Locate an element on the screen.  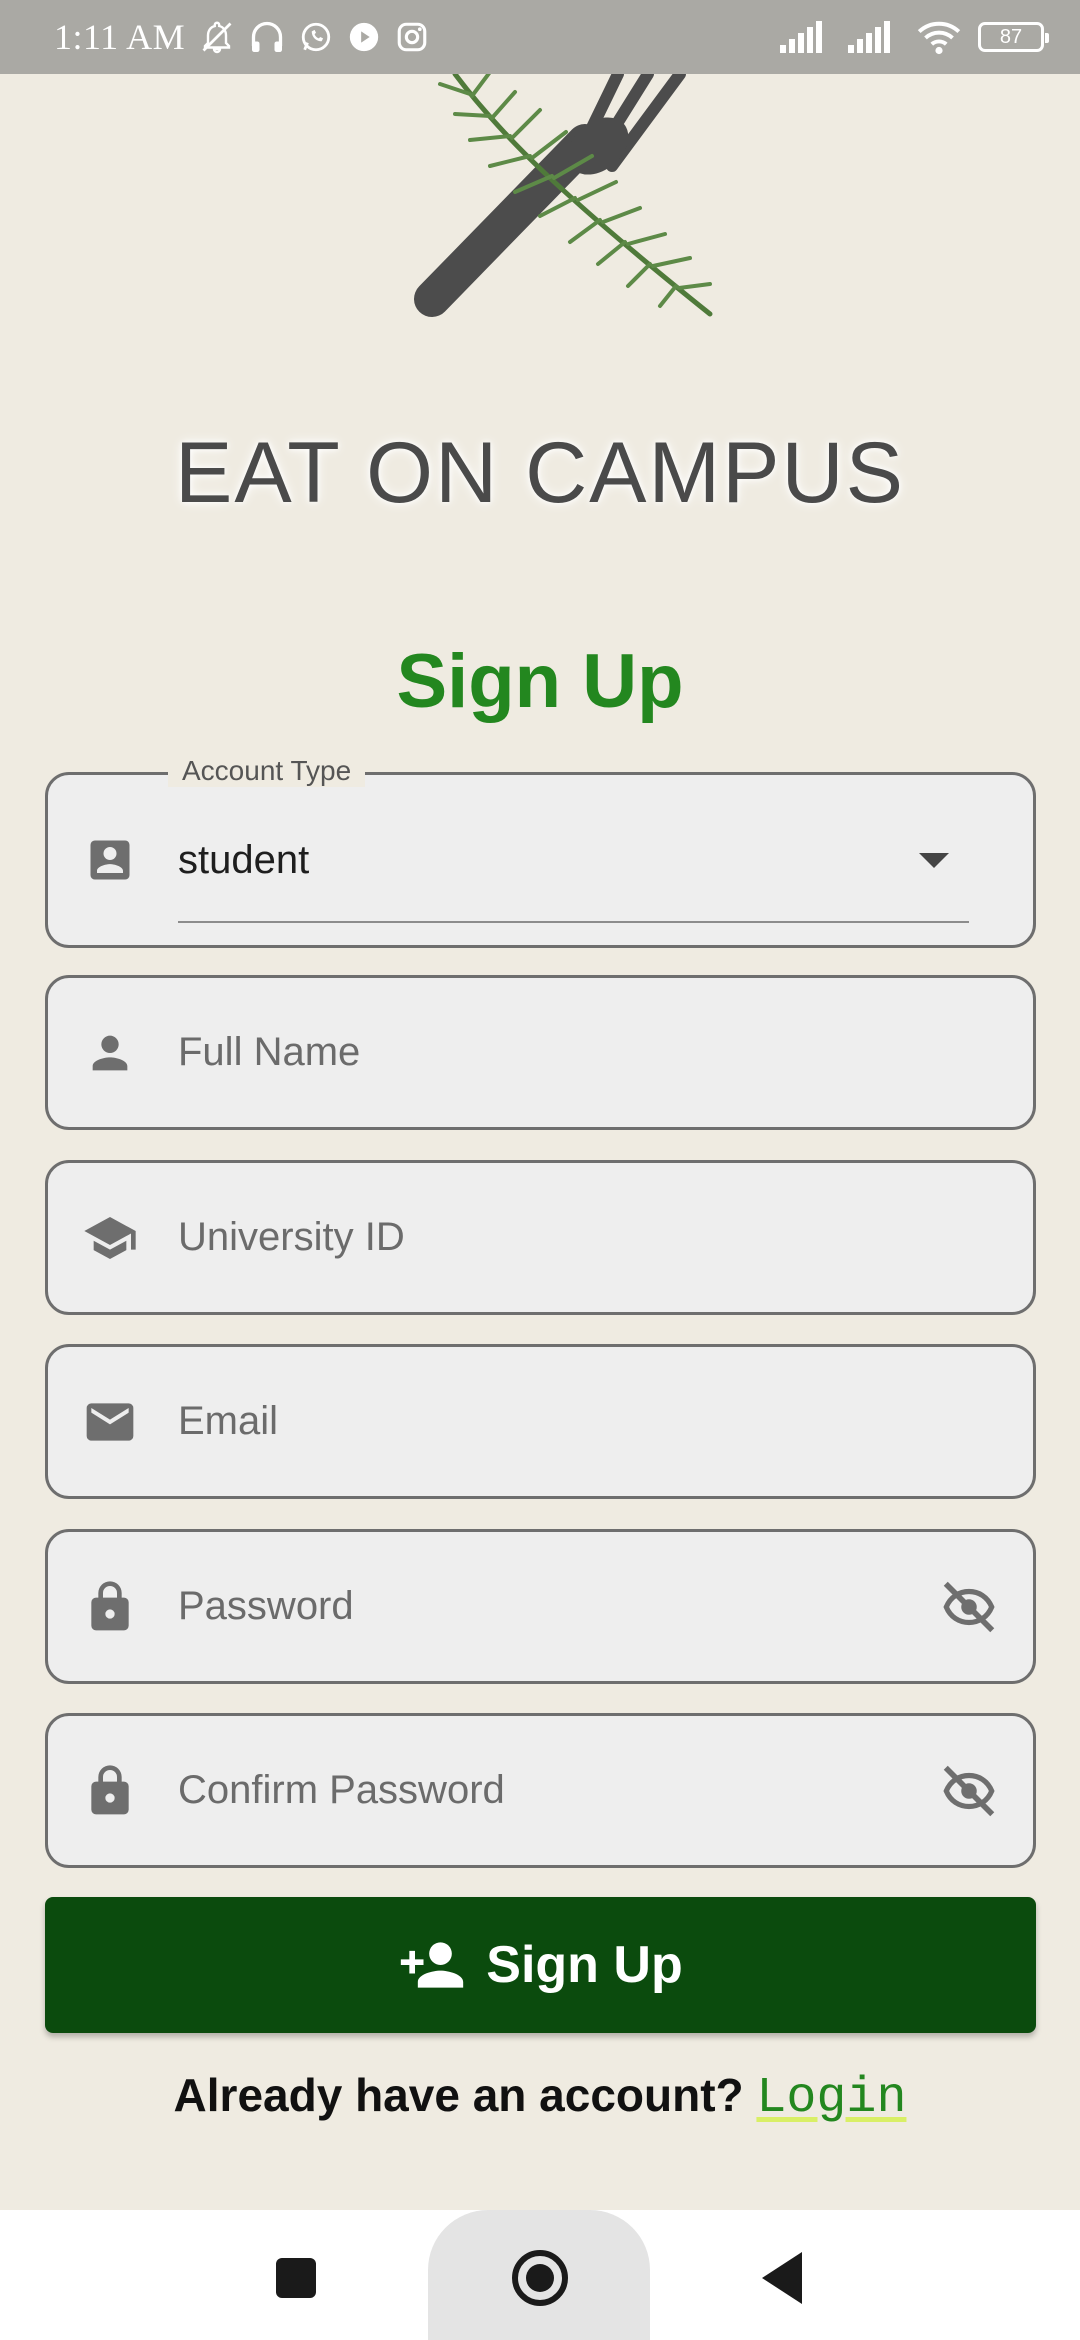
logo-text: EAT ON CAMPUS is located at coordinates (540, 473).